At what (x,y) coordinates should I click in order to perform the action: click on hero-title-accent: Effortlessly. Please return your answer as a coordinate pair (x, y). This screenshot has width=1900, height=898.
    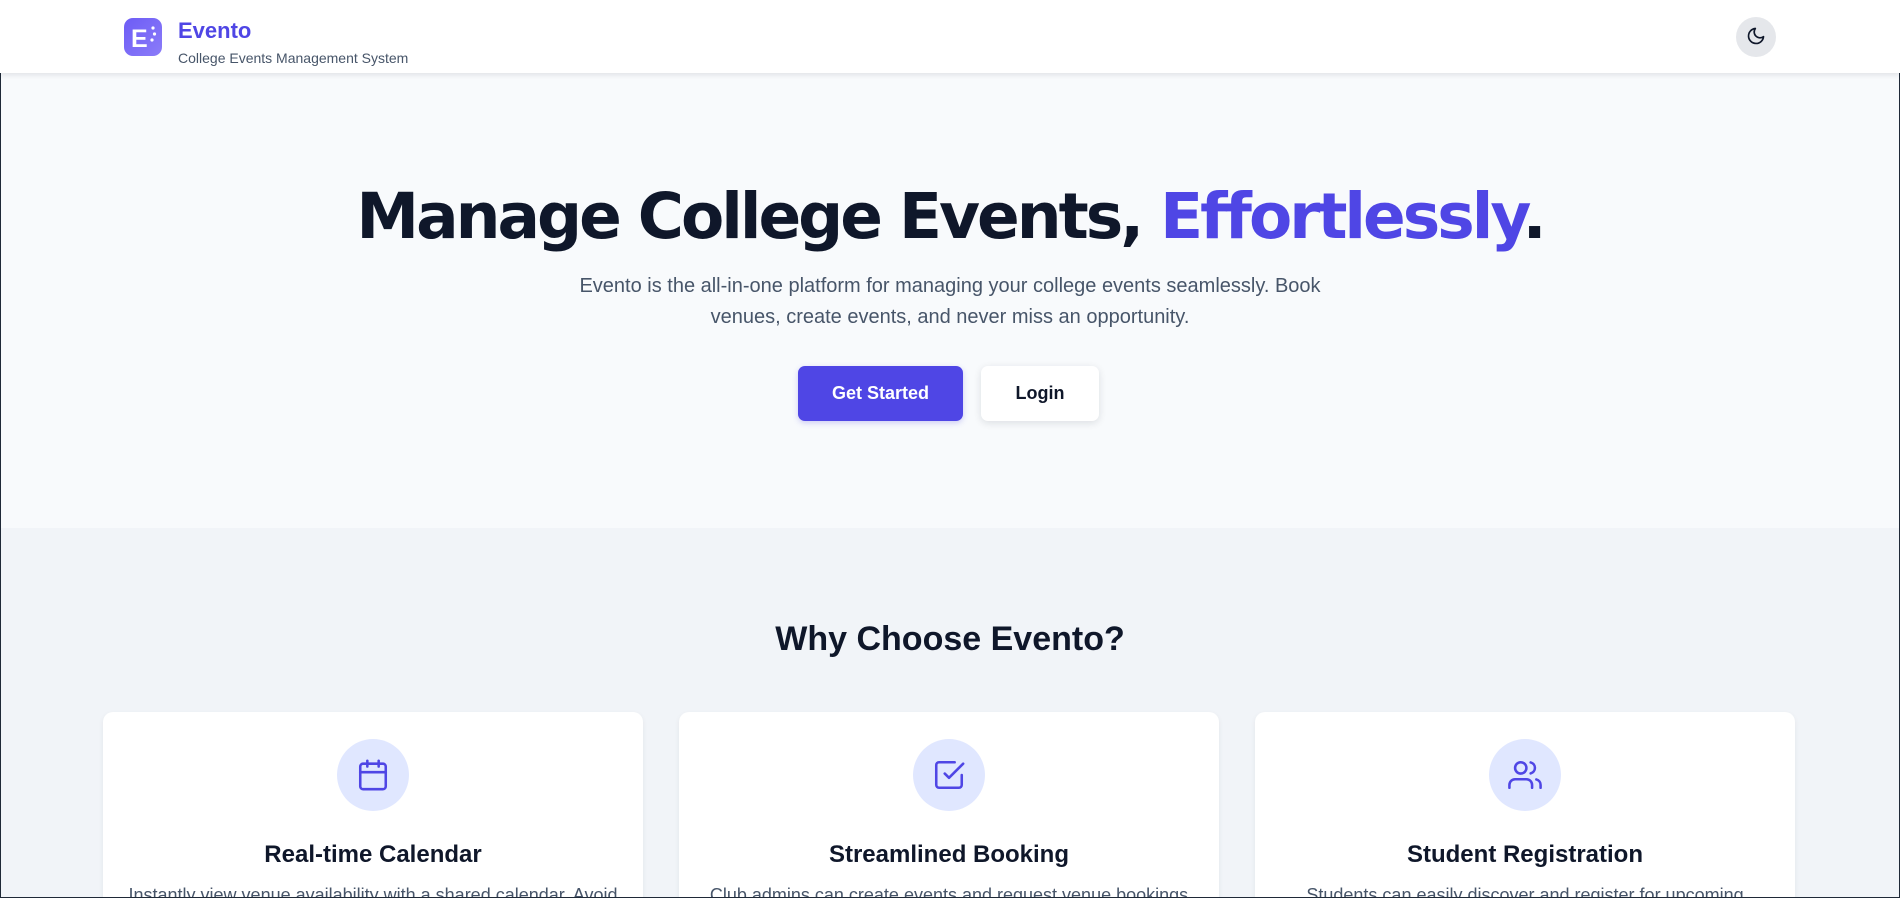
    Looking at the image, I should click on (1343, 216).